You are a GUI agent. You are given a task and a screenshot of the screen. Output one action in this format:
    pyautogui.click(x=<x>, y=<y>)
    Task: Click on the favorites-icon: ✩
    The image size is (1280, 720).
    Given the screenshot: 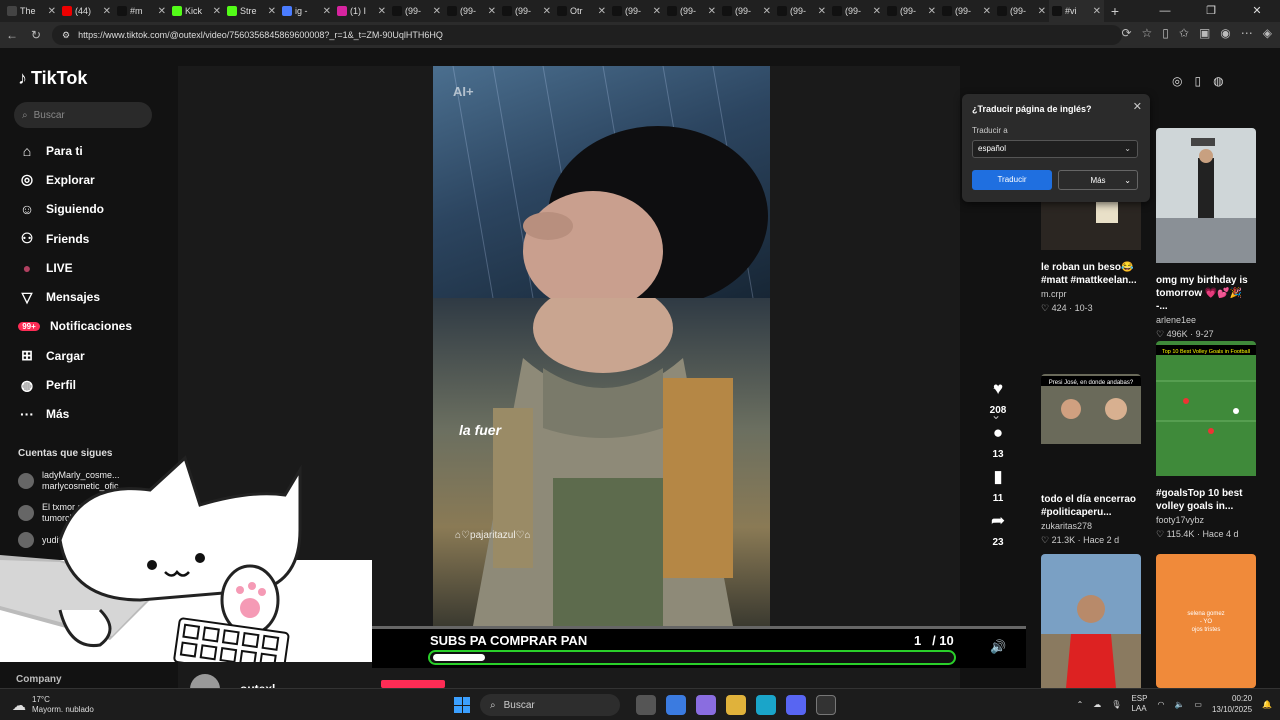 What is the action you would take?
    pyautogui.click(x=1184, y=33)
    